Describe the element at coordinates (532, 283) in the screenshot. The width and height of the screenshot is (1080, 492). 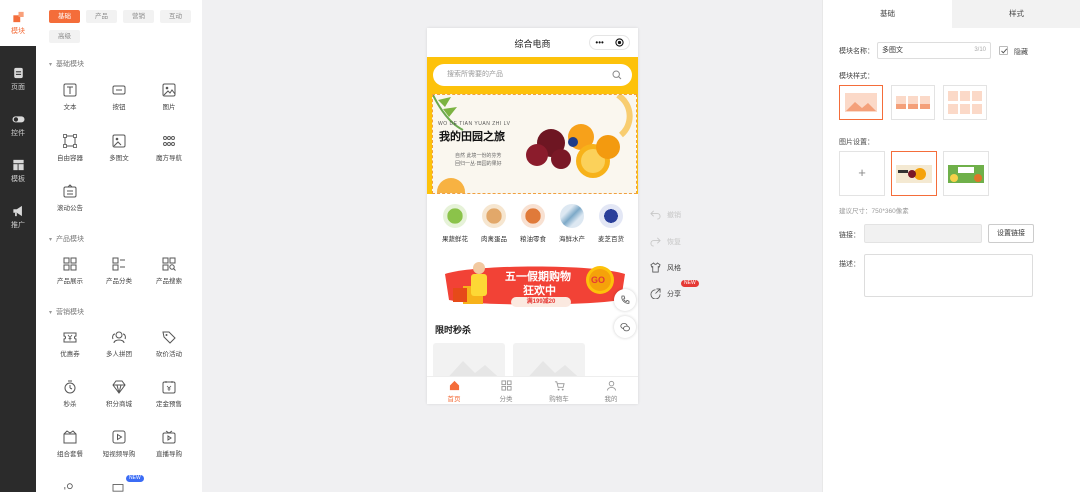
I see `promo-banner: 五一假期购物 狂欢中 满199减20 GO` at that location.